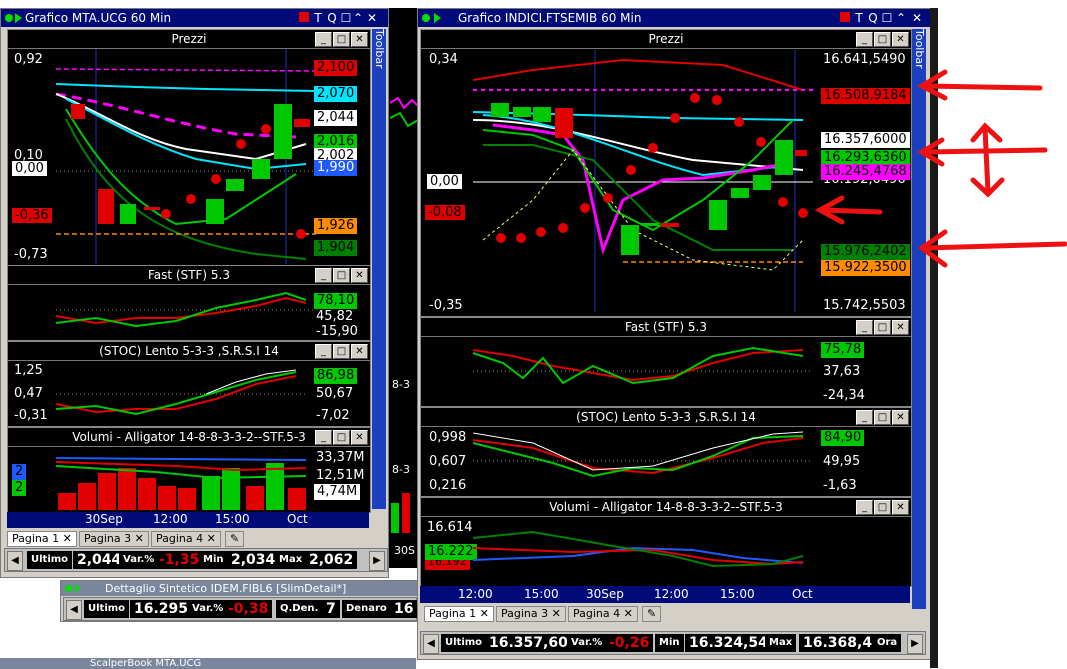 This screenshot has height=669, width=1067. I want to click on y-tick: 0,34, so click(443, 59).